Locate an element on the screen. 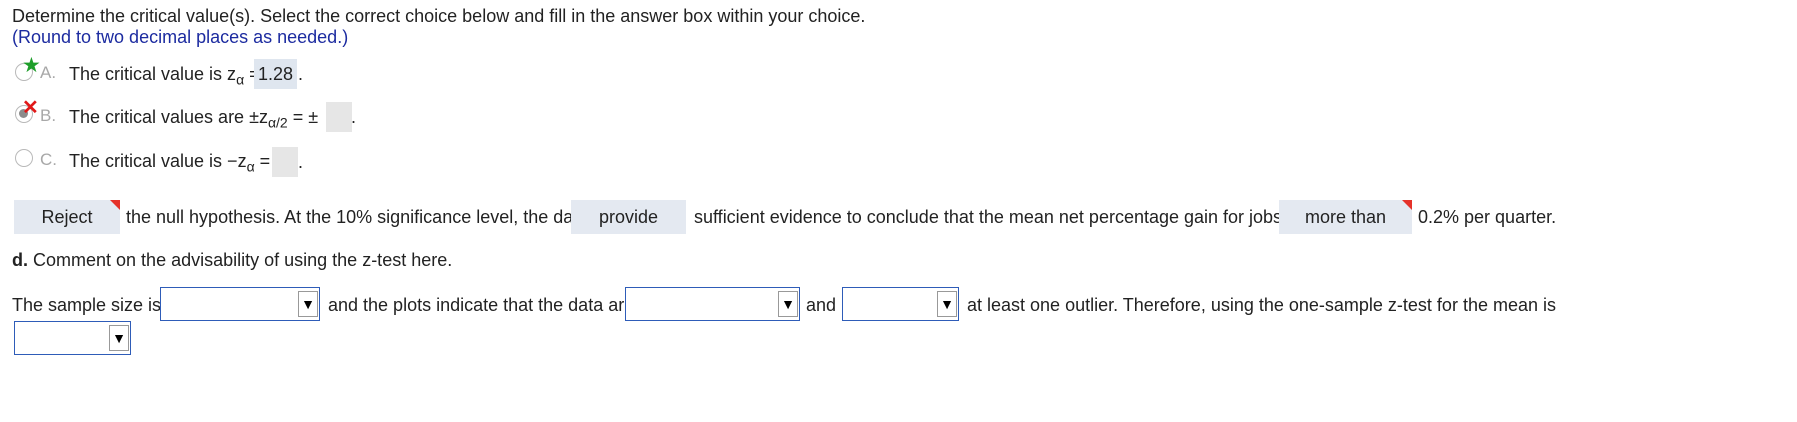 The width and height of the screenshot is (1797, 422). choice-b-text: The critical values are ±zα/2 = ± is located at coordinates (193, 119).